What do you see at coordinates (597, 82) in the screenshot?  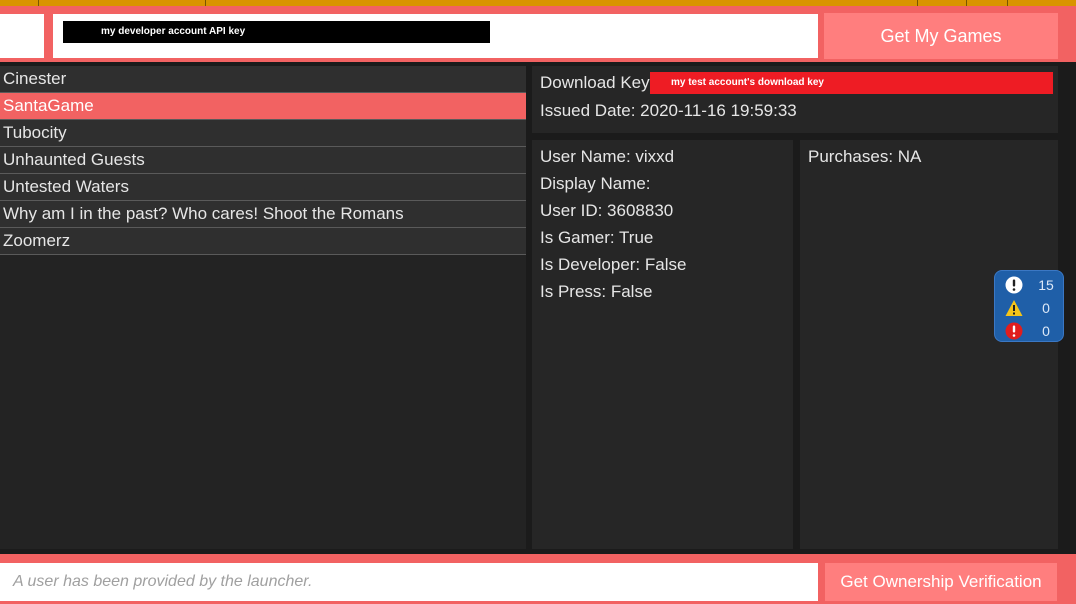 I see `download-key-label: Download Key:` at bounding box center [597, 82].